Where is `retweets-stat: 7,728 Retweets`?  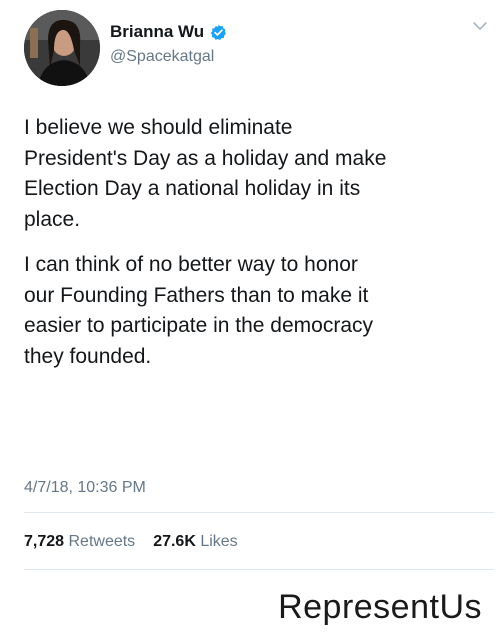
retweets-stat: 7,728 Retweets is located at coordinates (79, 542).